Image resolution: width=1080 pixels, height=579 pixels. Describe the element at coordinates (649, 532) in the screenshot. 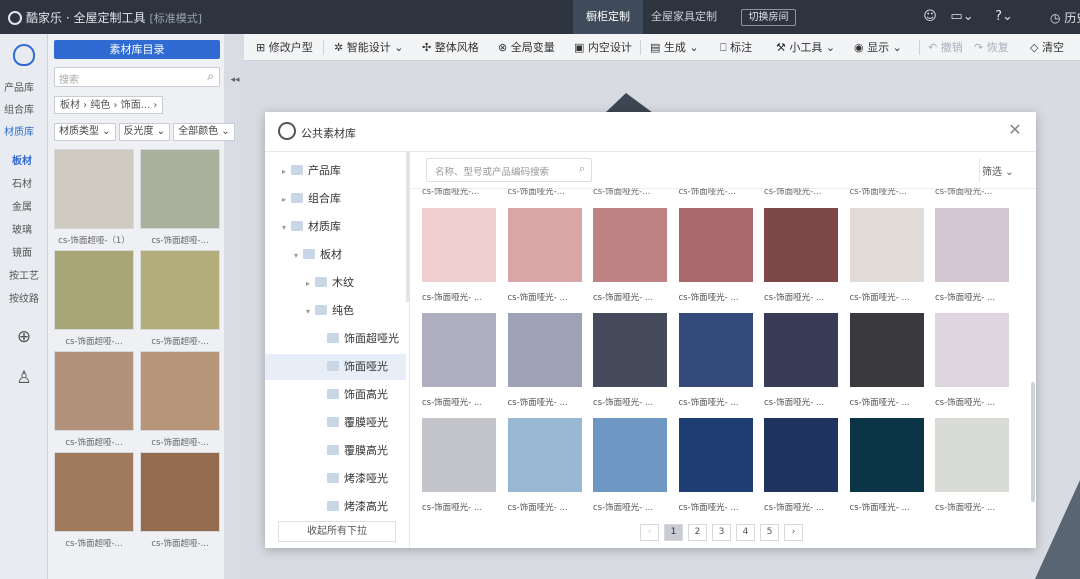

I see `prev-page-button: ‹` at that location.